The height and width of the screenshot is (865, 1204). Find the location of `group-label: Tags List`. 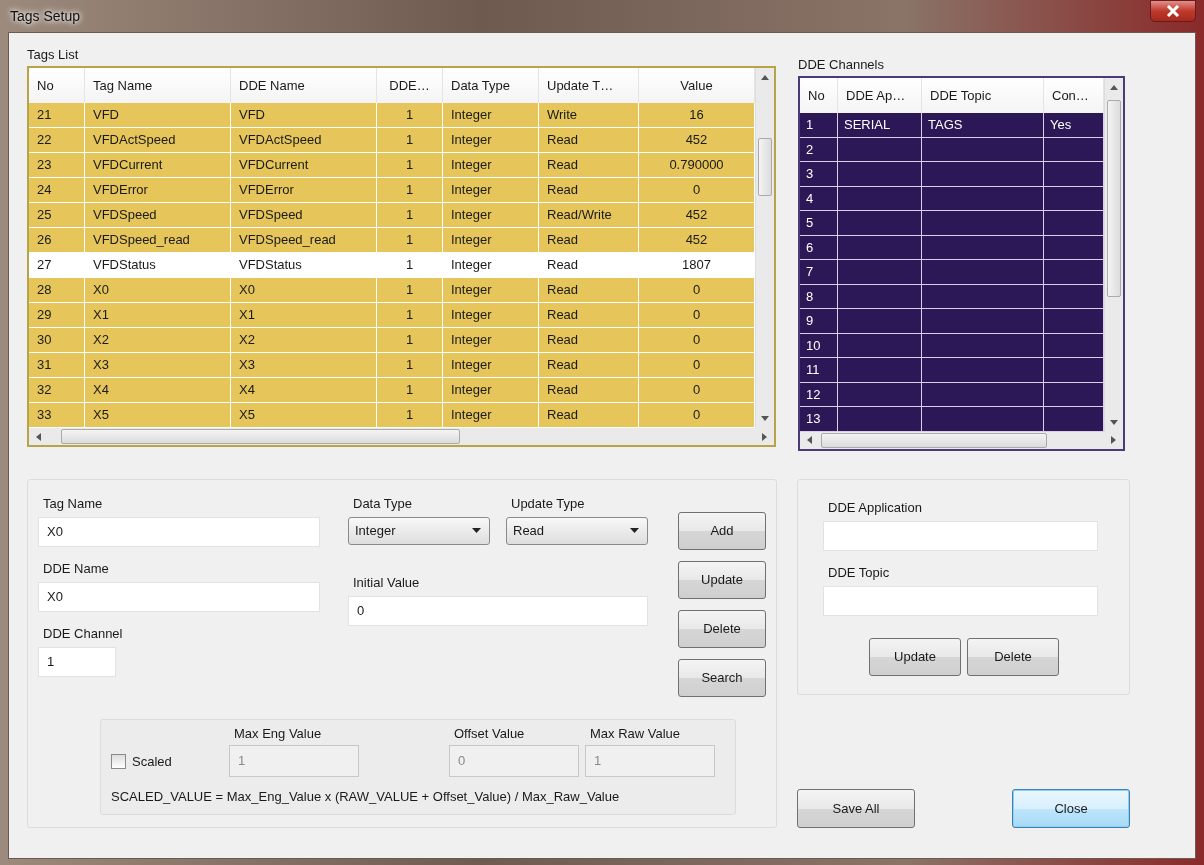

group-label: Tags List is located at coordinates (53, 54).